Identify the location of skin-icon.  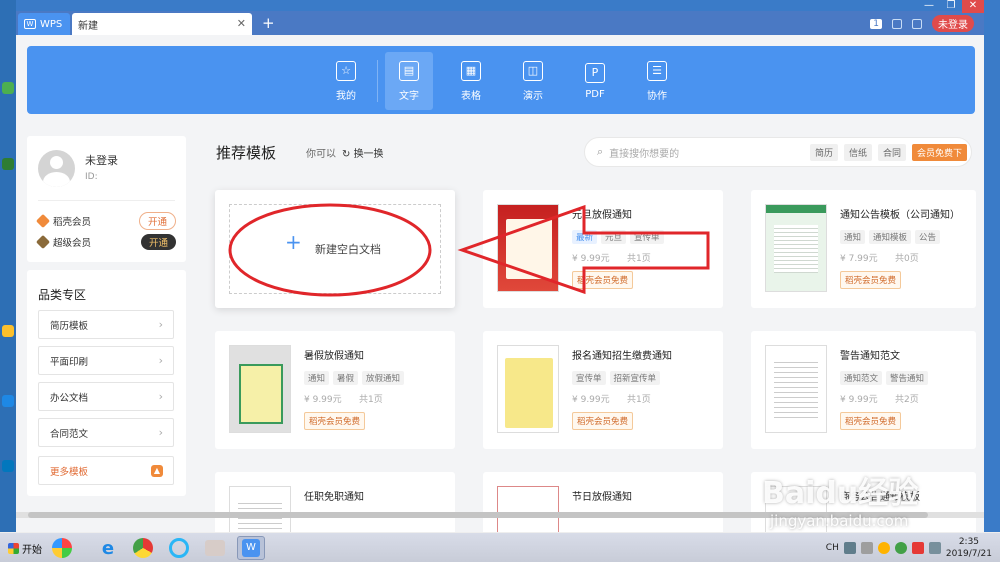
(897, 23).